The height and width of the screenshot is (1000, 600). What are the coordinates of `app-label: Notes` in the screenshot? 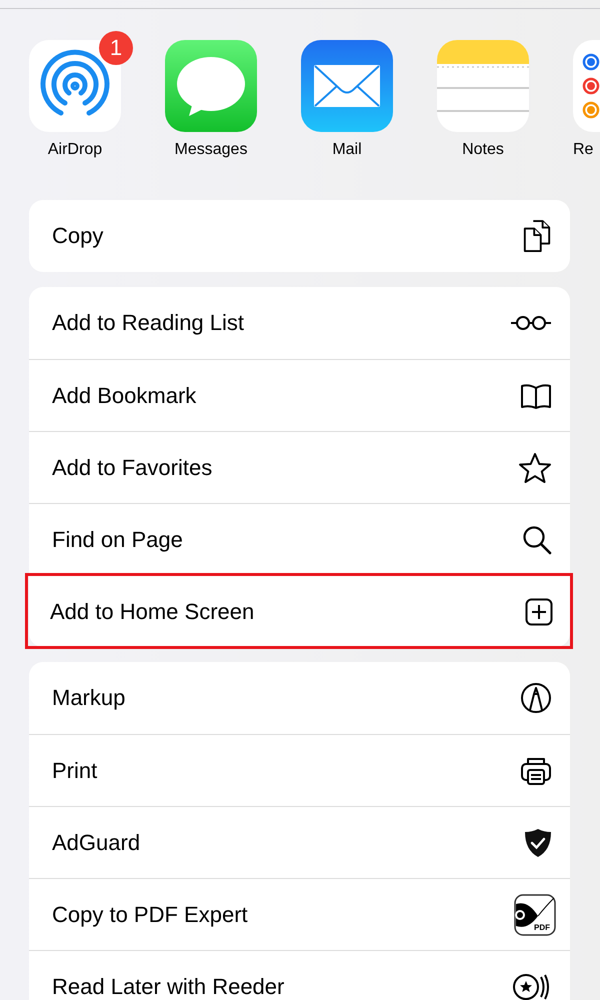 It's located at (483, 150).